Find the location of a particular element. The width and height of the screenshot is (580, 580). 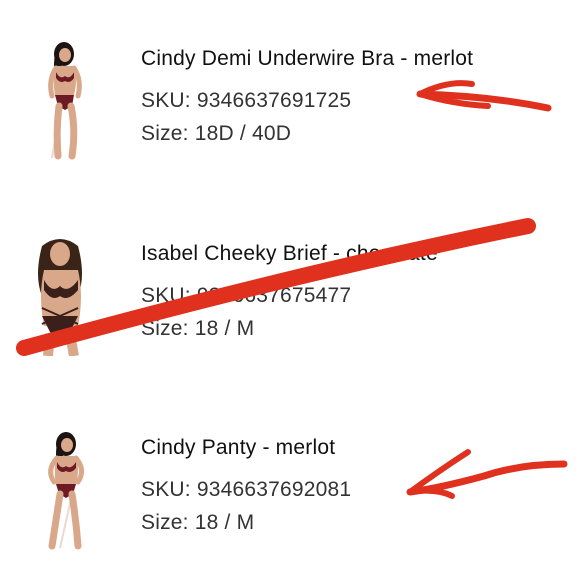

model-photo-bra-icon is located at coordinates (65, 101).